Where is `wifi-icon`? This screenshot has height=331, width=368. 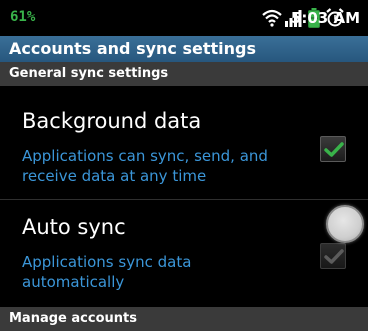 wifi-icon is located at coordinates (272, 20).